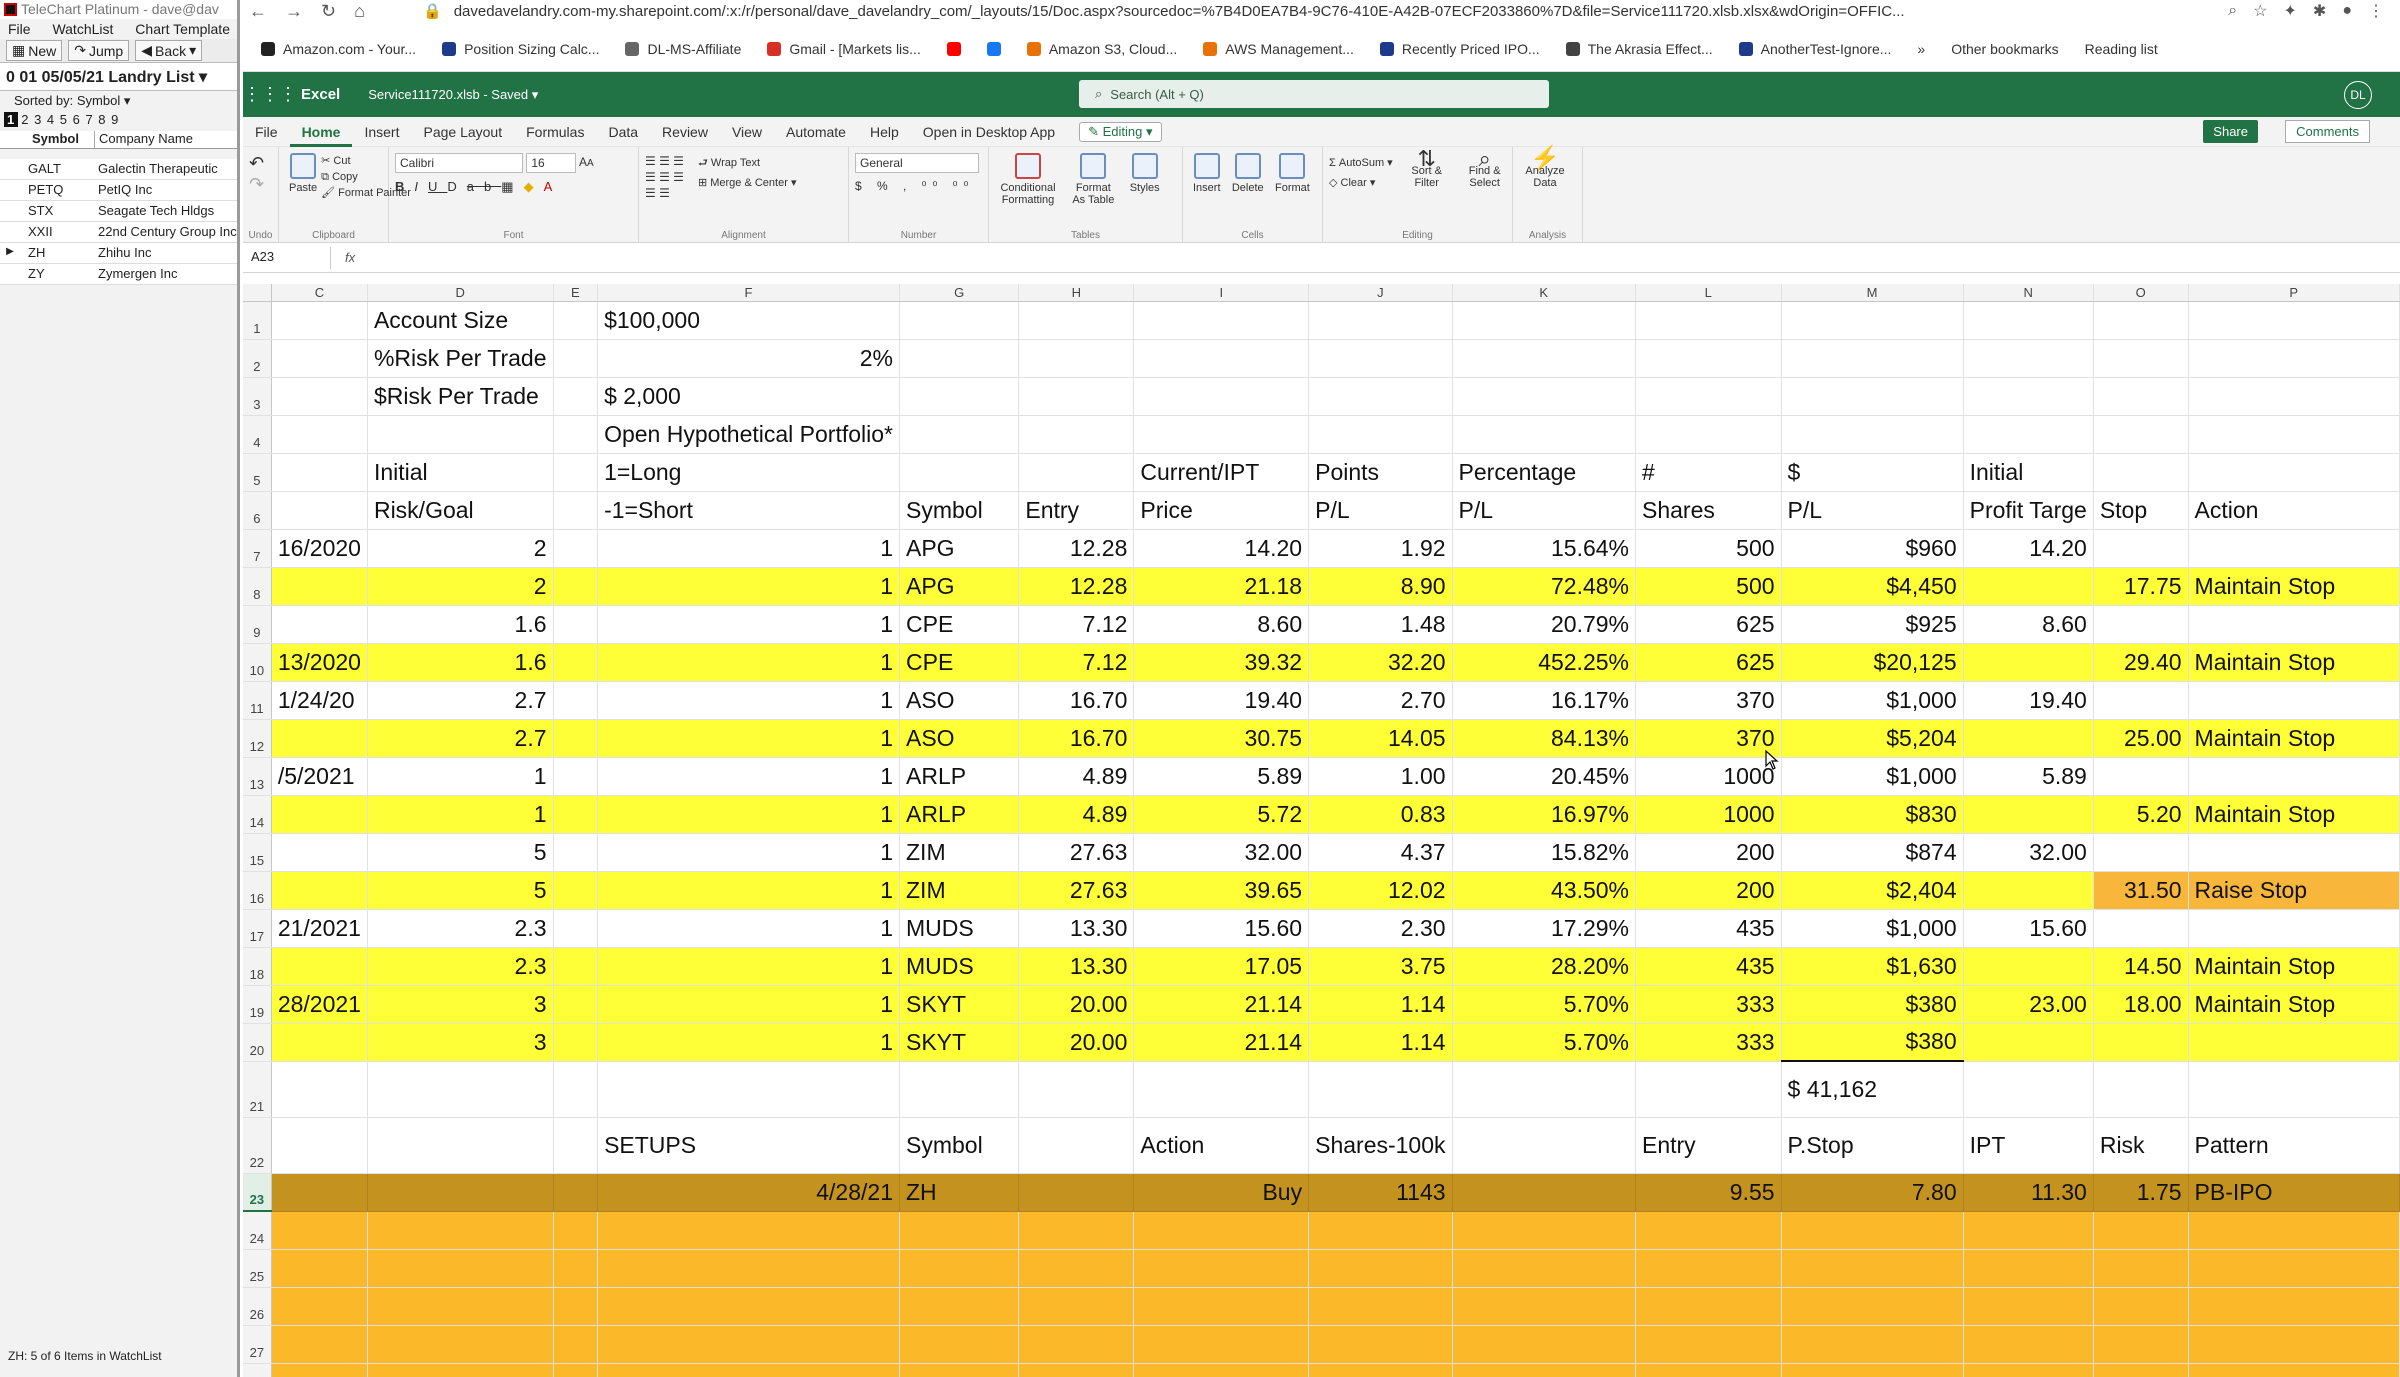  Describe the element at coordinates (1076, 1042) in the screenshot. I see `cell-H20: 20.00` at that location.